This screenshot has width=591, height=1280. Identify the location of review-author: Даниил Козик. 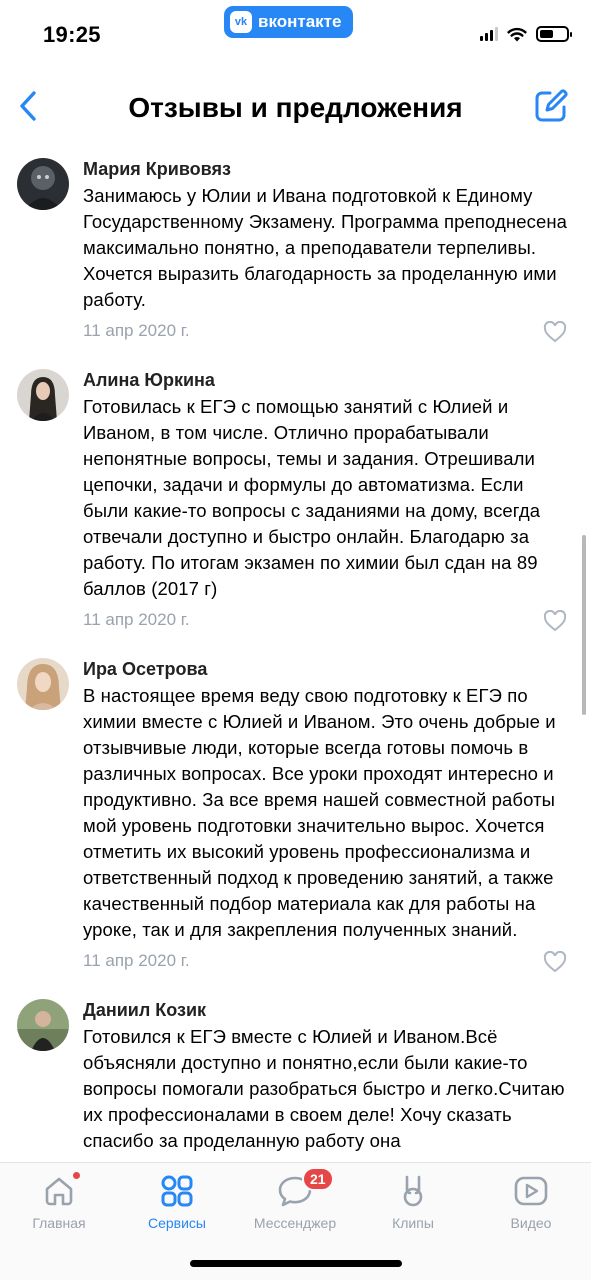
(326, 1006).